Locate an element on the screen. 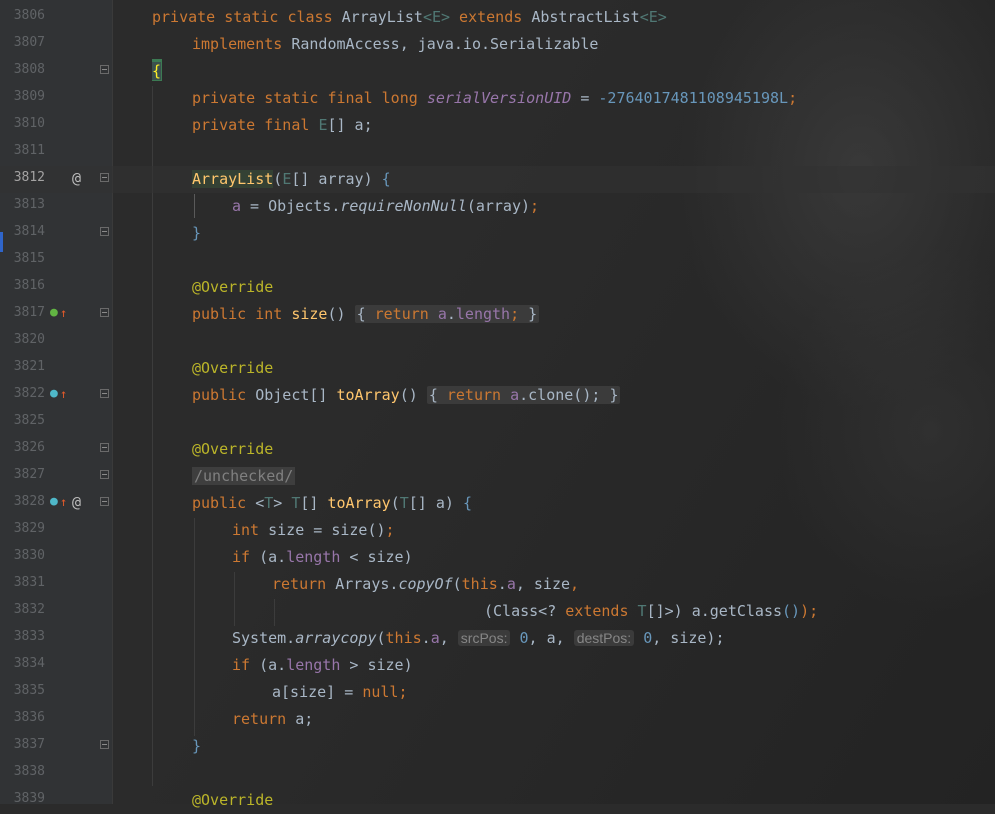 This screenshot has width=995, height=814. code-line: 3814 } is located at coordinates (497, 233).